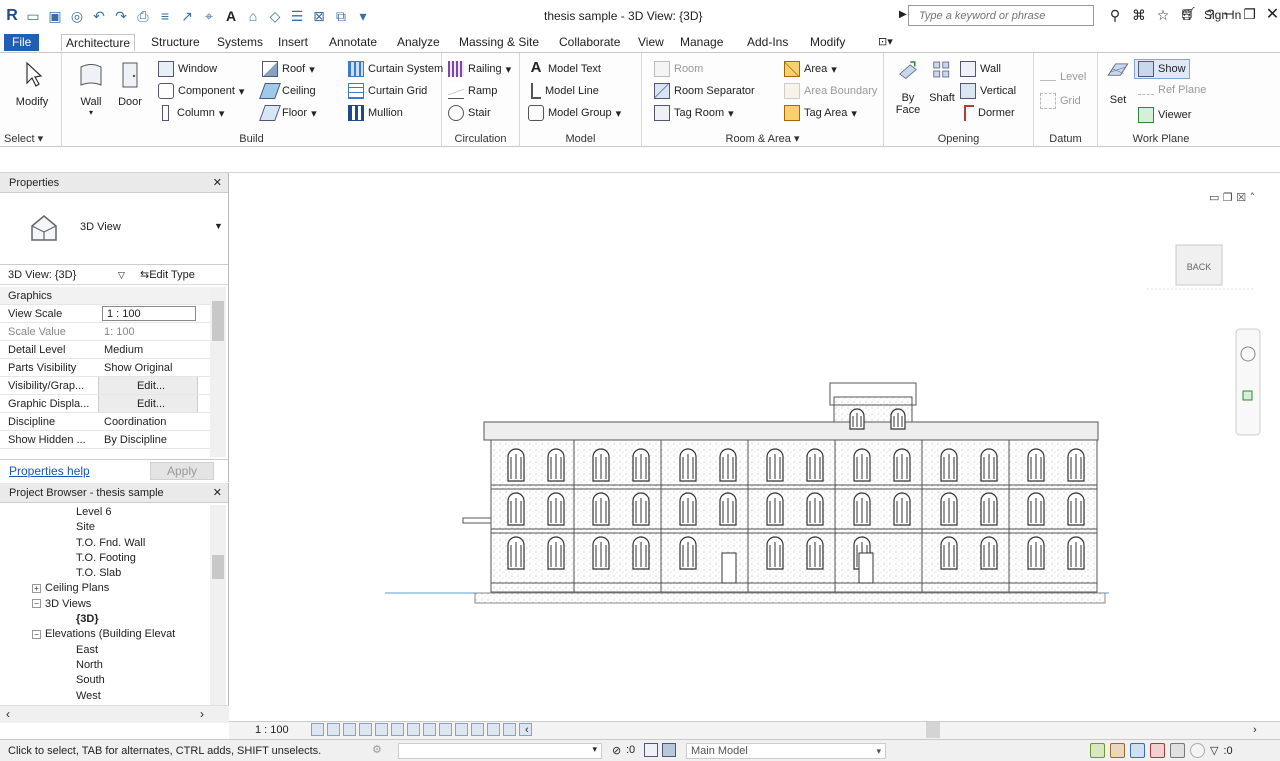  I want to click on vertical-opening-button: Vertical, so click(988, 91).